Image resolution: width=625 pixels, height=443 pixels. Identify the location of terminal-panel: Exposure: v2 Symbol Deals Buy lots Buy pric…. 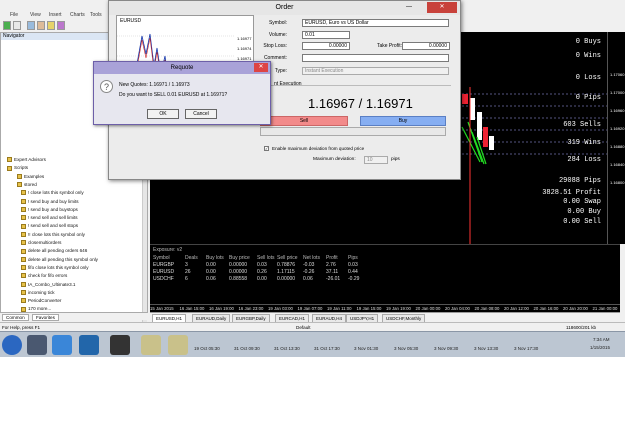
(385, 274).